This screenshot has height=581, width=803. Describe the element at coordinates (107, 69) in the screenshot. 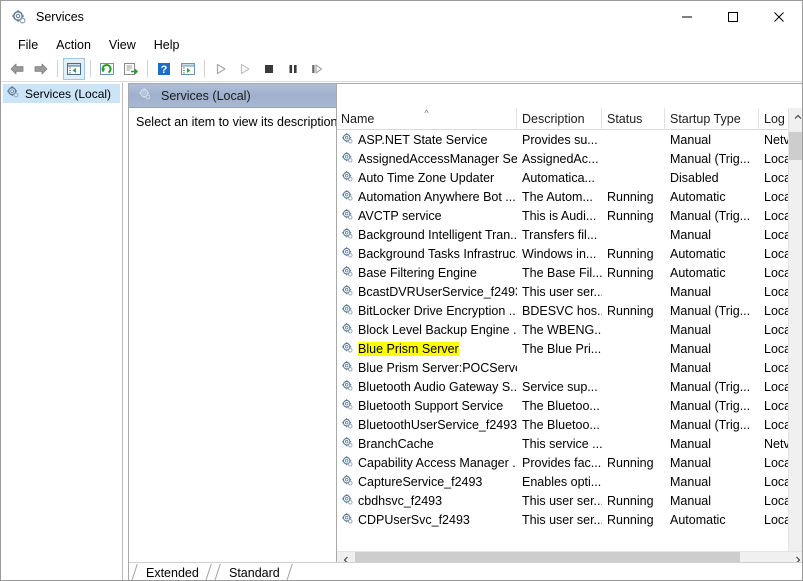

I see `refresh-button` at that location.